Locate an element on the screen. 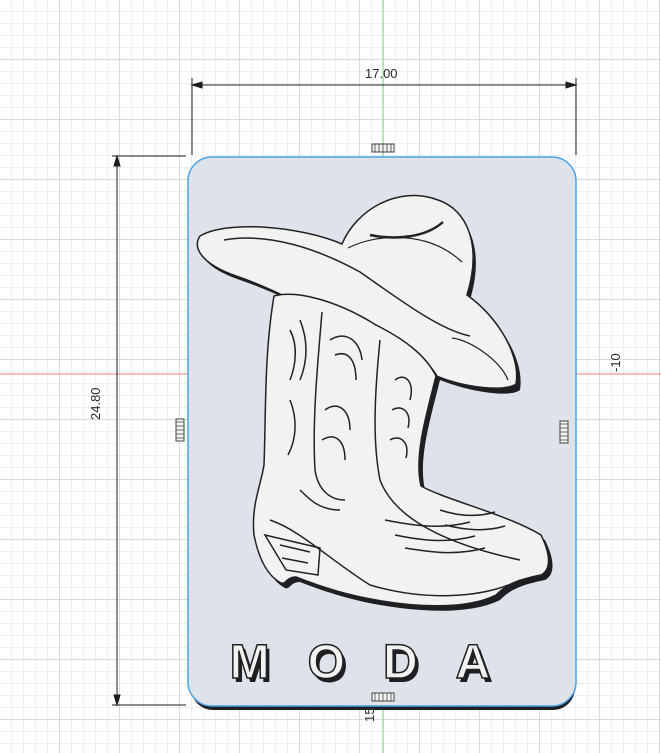 This screenshot has height=753, width=661. width-dimension-label: 17.00 is located at coordinates (381, 73).